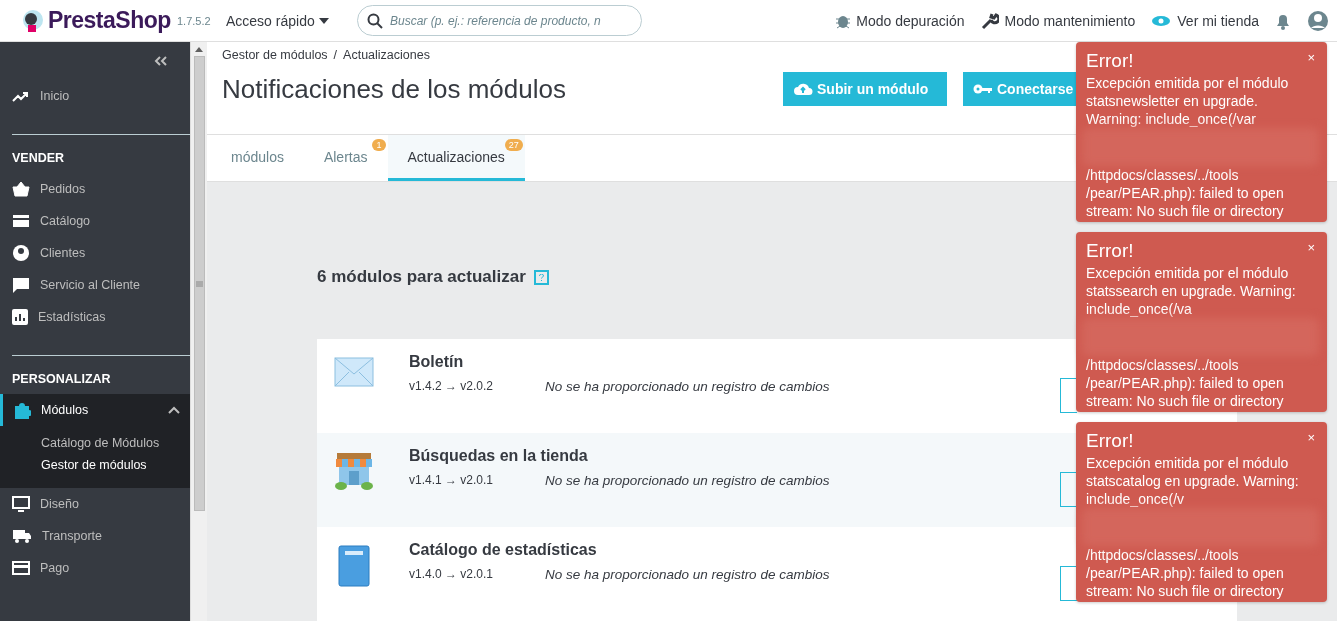 The image size is (1337, 621). Describe the element at coordinates (199, 283) in the screenshot. I see `grip-icon` at that location.